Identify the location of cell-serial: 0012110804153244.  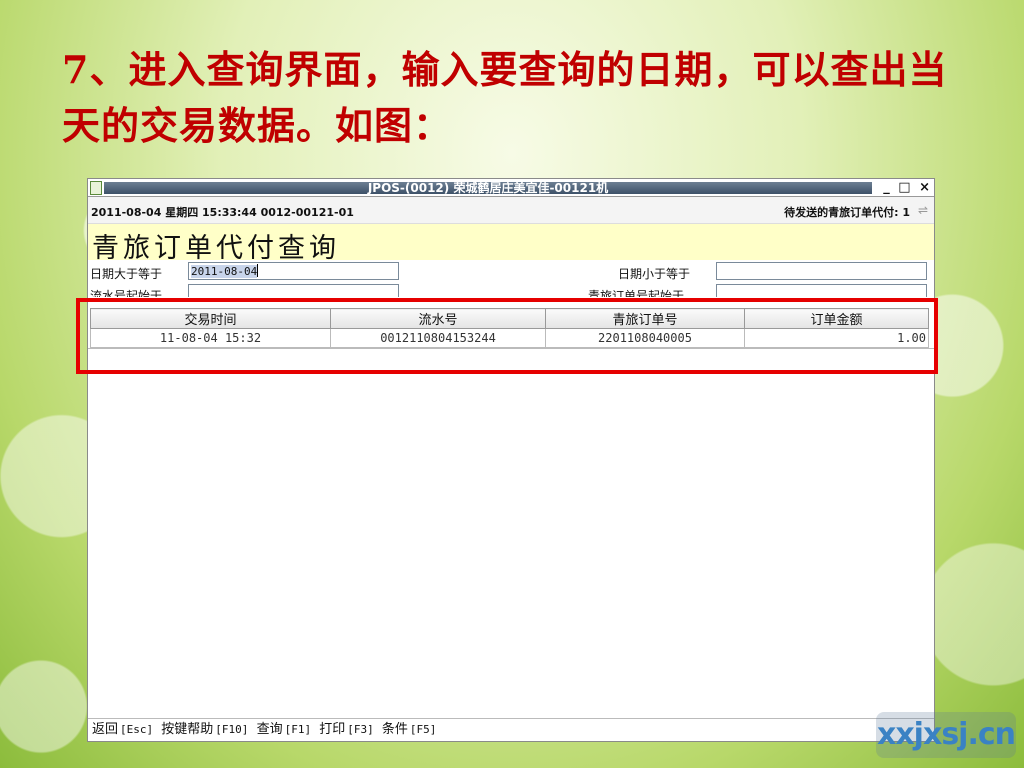
(438, 338).